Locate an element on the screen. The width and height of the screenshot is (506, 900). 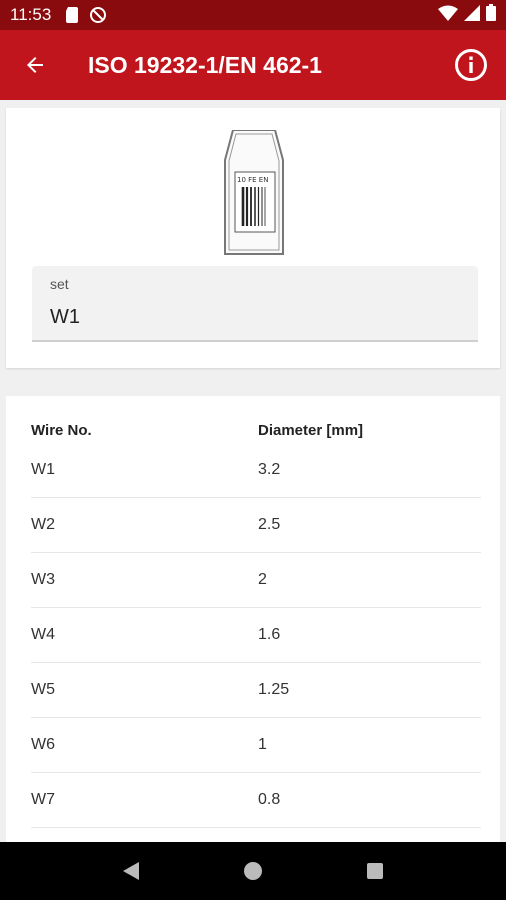
set-label: set is located at coordinates (59, 284).